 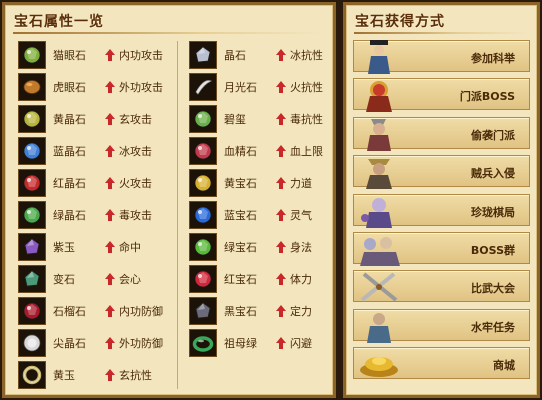 I want to click on gem-name: 黄宝石, so click(x=240, y=183).